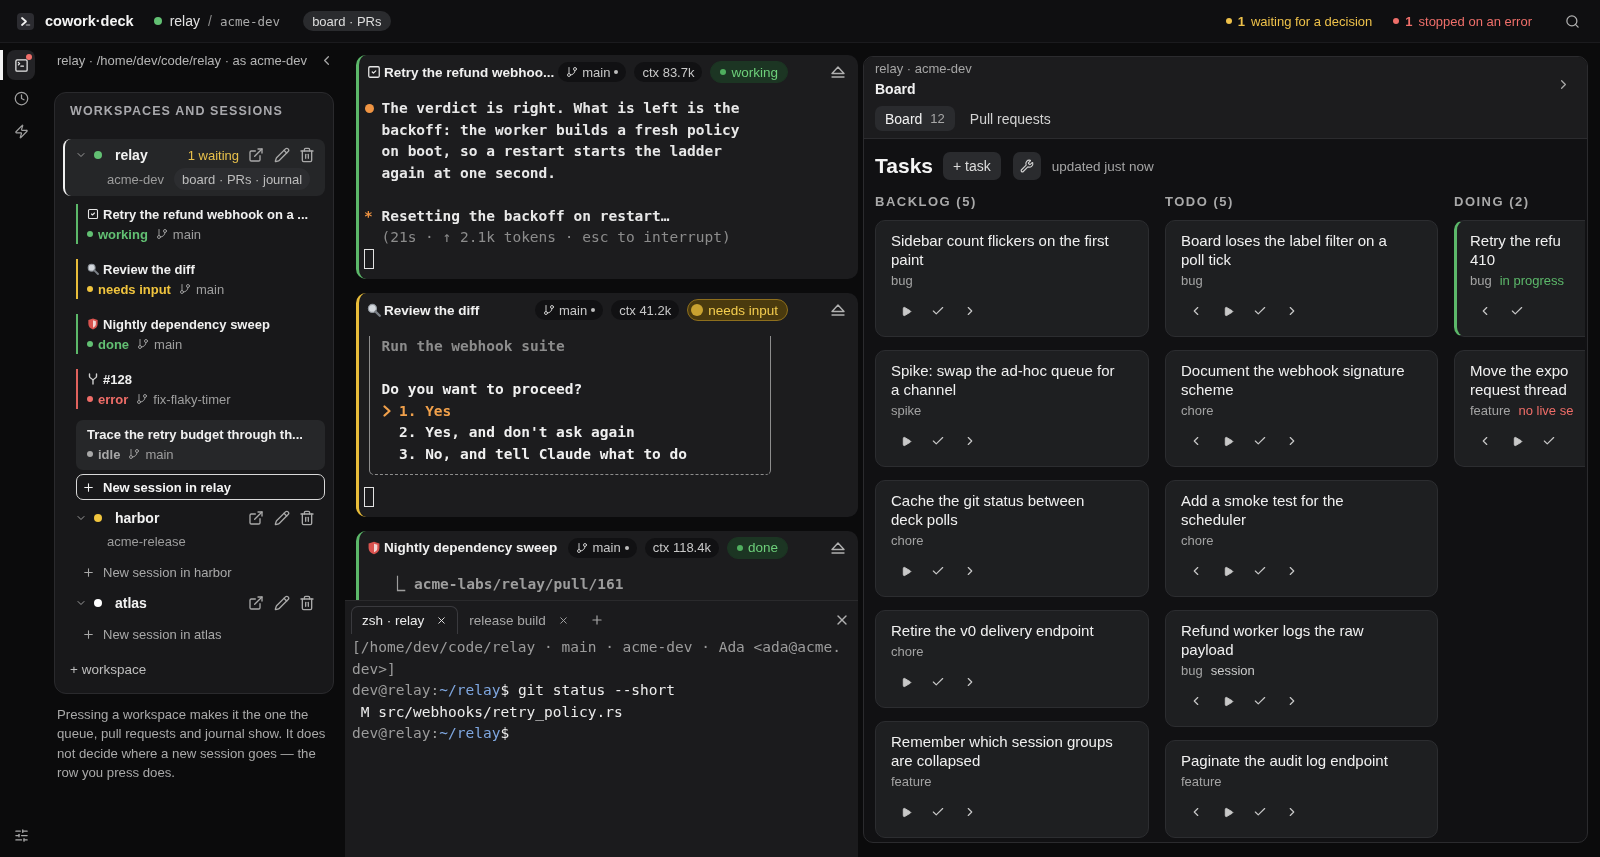 The image size is (1600, 857). What do you see at coordinates (1102, 166) in the screenshot?
I see `updated-text: updated just now` at bounding box center [1102, 166].